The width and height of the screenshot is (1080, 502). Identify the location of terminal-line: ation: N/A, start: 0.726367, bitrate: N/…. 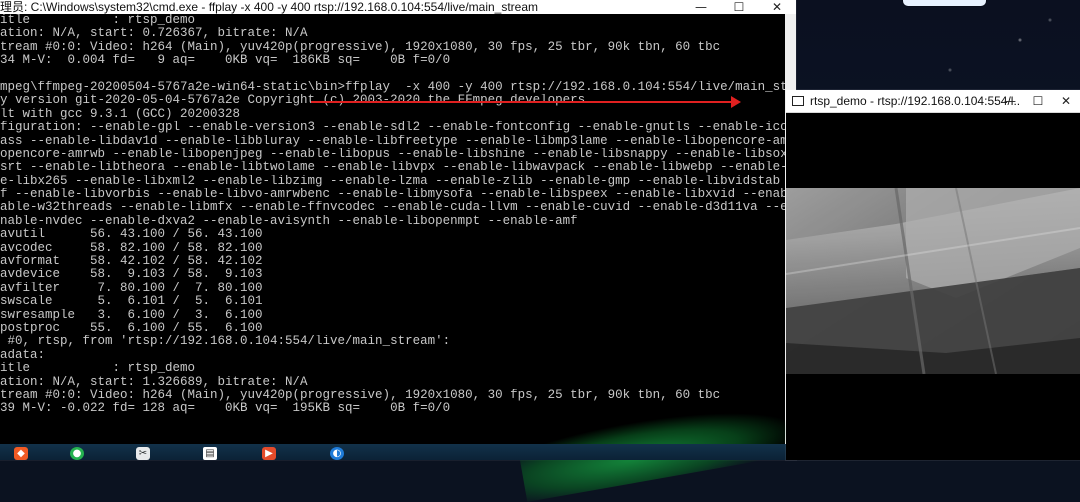
(154, 34).